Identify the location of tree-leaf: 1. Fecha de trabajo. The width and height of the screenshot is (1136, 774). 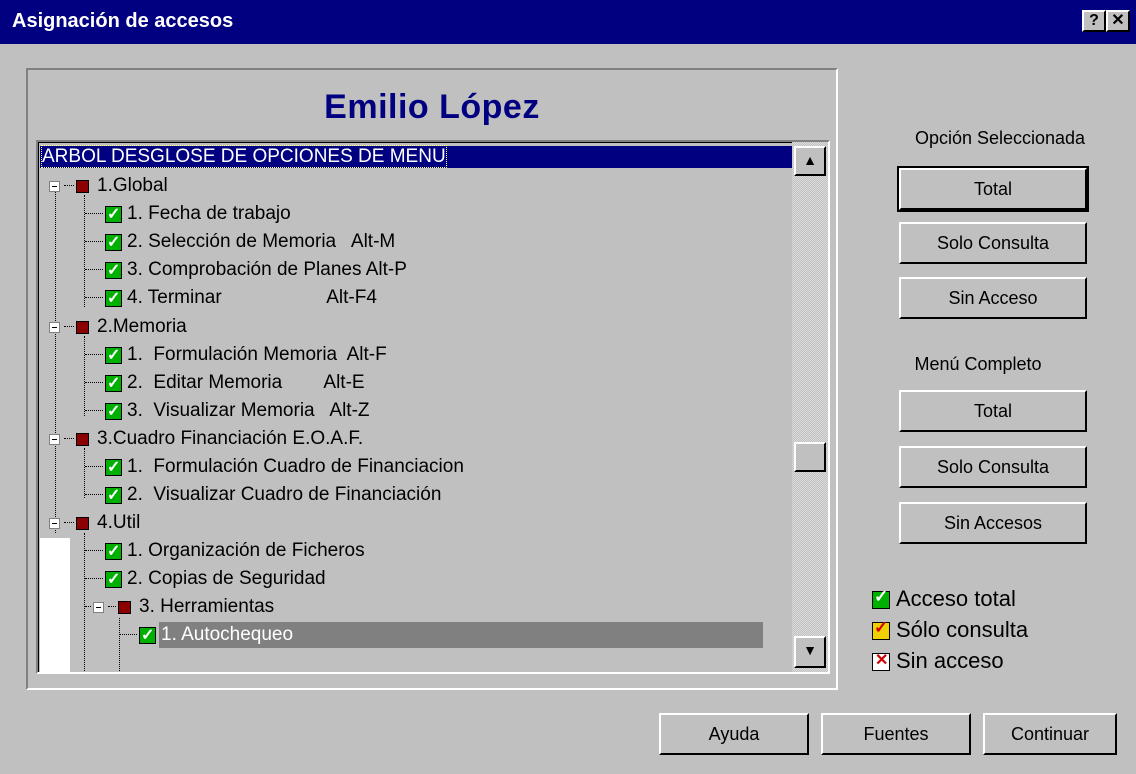
(189, 215).